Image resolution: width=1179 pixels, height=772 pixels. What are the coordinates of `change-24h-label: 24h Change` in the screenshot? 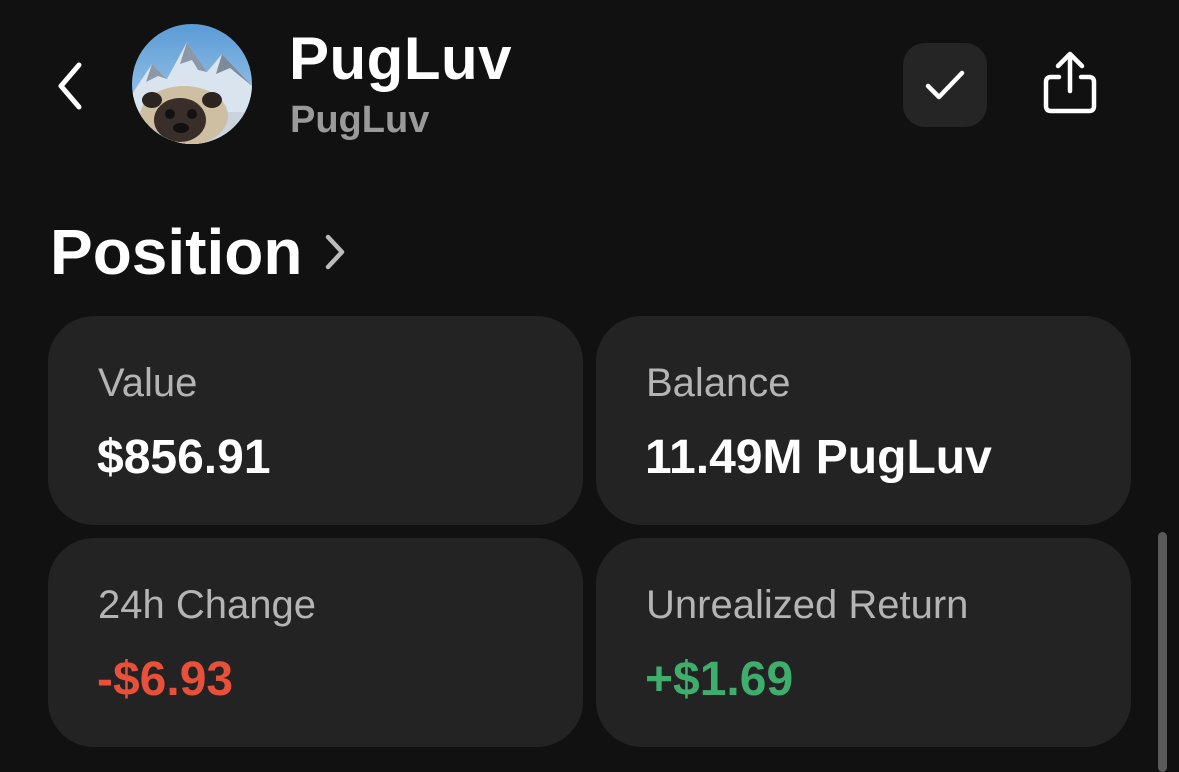 It's located at (207, 605).